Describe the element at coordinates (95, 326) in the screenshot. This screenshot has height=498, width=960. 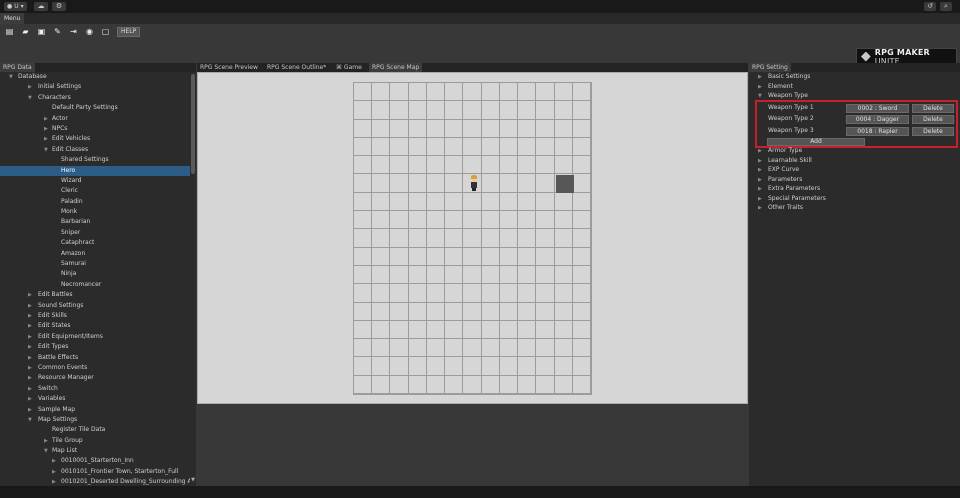
I see `tree-item: ▶ Edit States` at that location.